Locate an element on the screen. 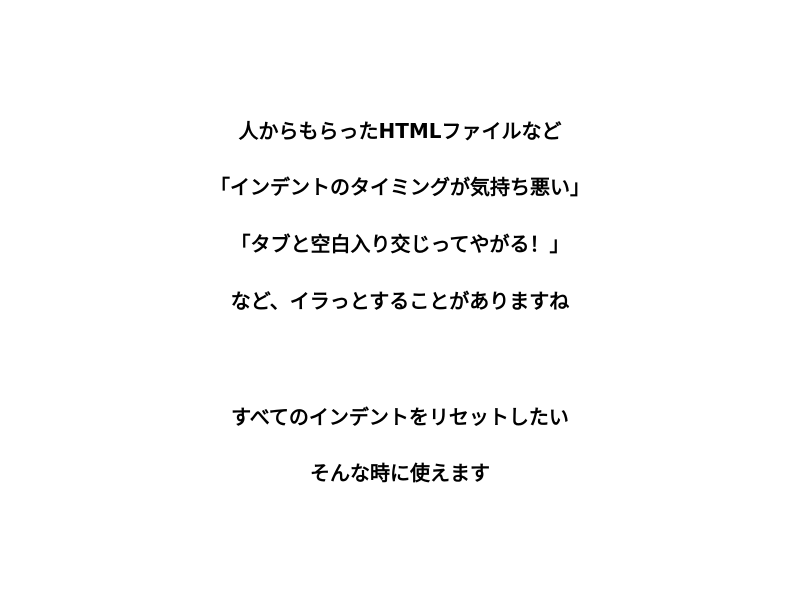 This screenshot has height=600, width=800. text-line: など、イラっとすることがありますね is located at coordinates (400, 301).